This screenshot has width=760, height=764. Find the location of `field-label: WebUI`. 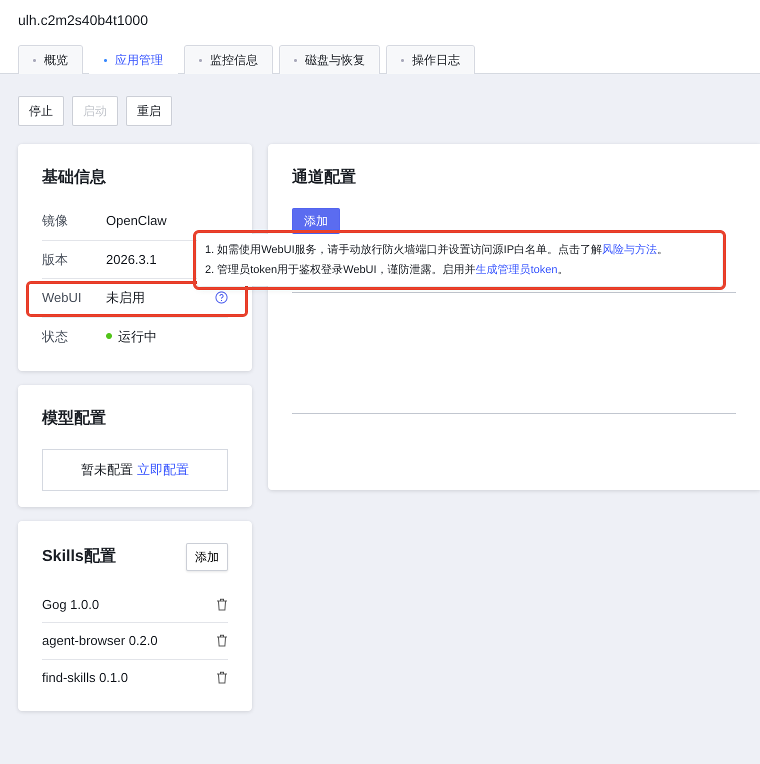

field-label: WebUI is located at coordinates (62, 298).